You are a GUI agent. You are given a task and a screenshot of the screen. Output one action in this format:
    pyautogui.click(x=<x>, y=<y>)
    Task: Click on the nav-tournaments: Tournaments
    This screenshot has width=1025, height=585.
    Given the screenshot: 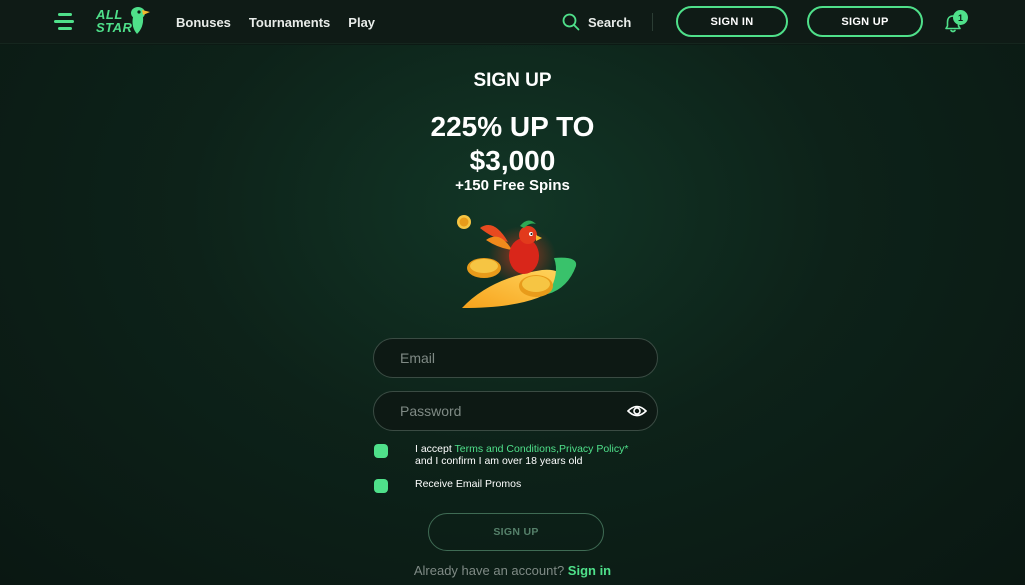 What is the action you would take?
    pyautogui.click(x=289, y=22)
    